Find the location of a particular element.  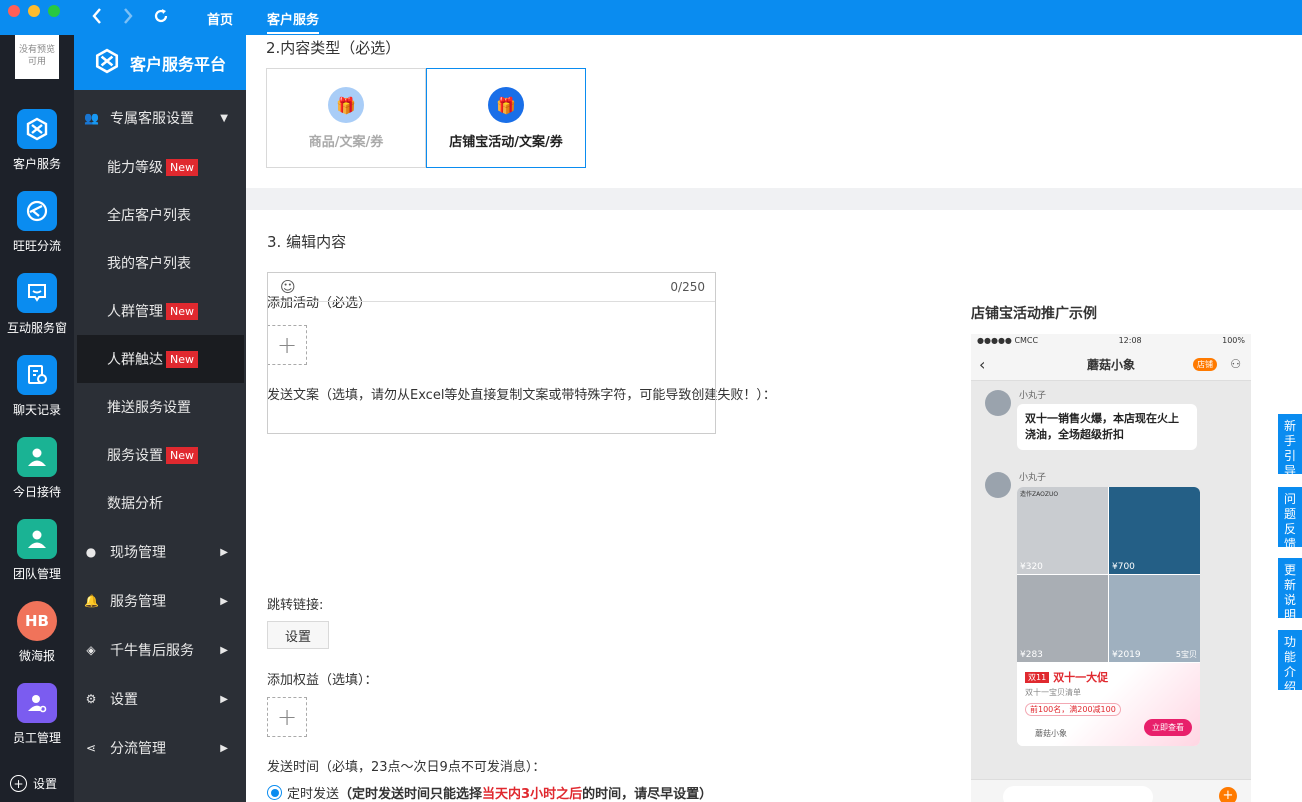

item-count: 5宝贝 is located at coordinates (1186, 654).